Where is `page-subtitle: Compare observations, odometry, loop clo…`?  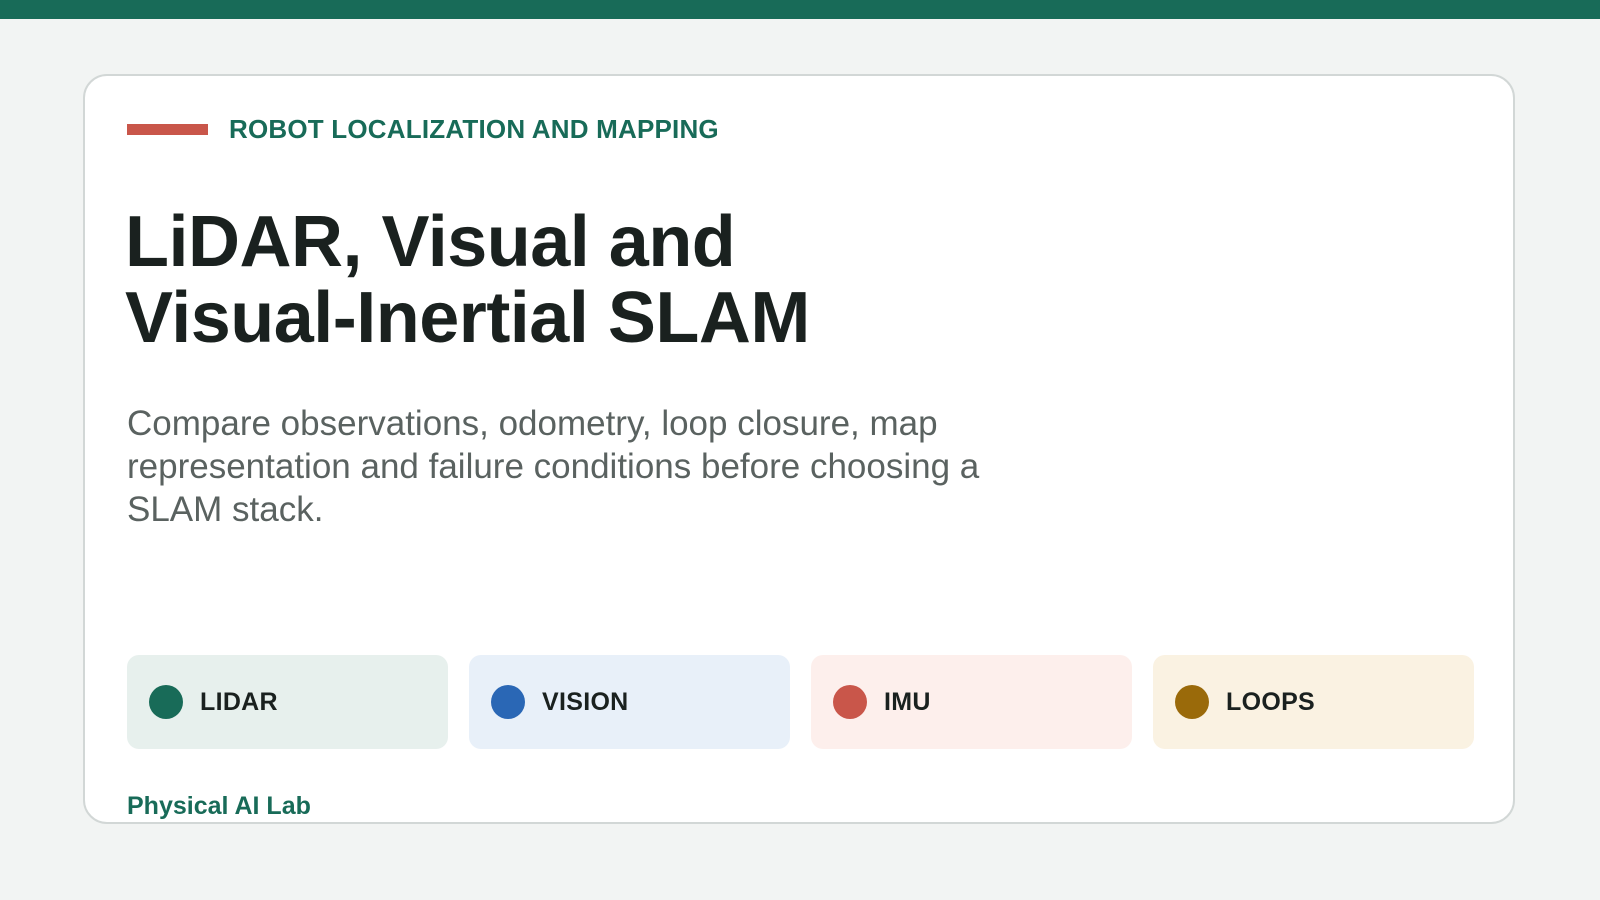
page-subtitle: Compare observations, odometry, loop clo… is located at coordinates (553, 466).